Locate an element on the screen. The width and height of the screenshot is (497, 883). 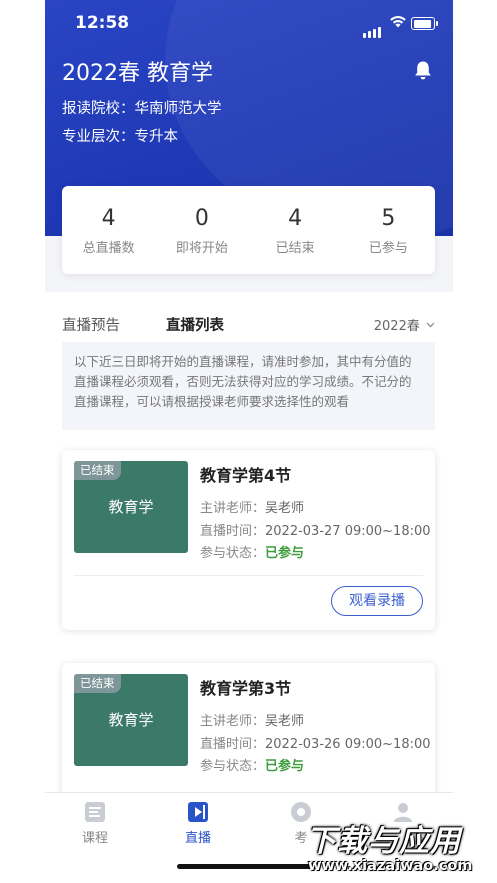
time-value: 2022-03-26 09:00~18:00 is located at coordinates (348, 744).